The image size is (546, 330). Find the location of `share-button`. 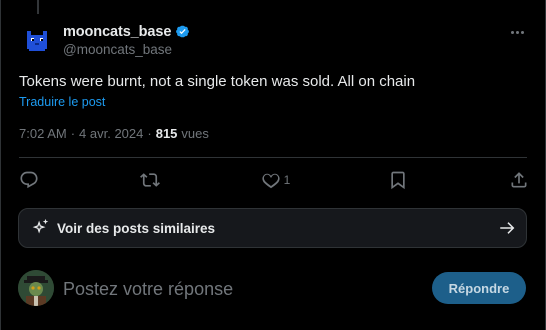

share-button is located at coordinates (519, 180).